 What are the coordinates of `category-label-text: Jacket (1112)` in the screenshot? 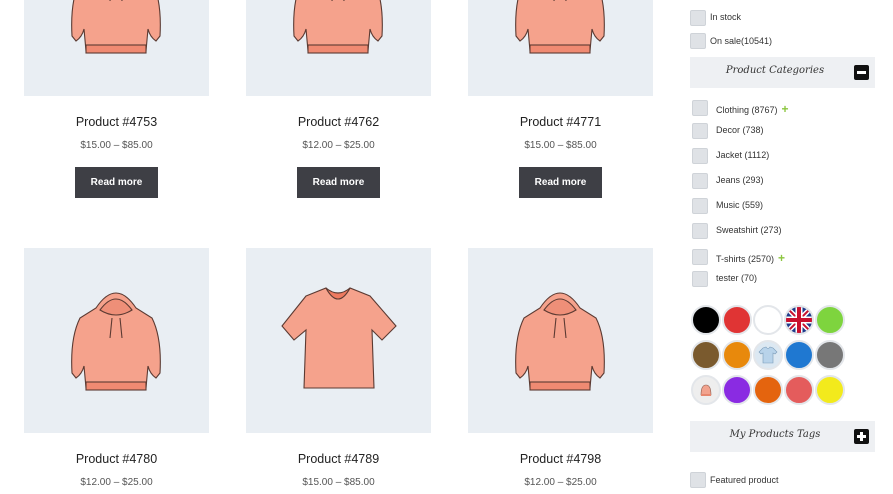 It's located at (743, 155).